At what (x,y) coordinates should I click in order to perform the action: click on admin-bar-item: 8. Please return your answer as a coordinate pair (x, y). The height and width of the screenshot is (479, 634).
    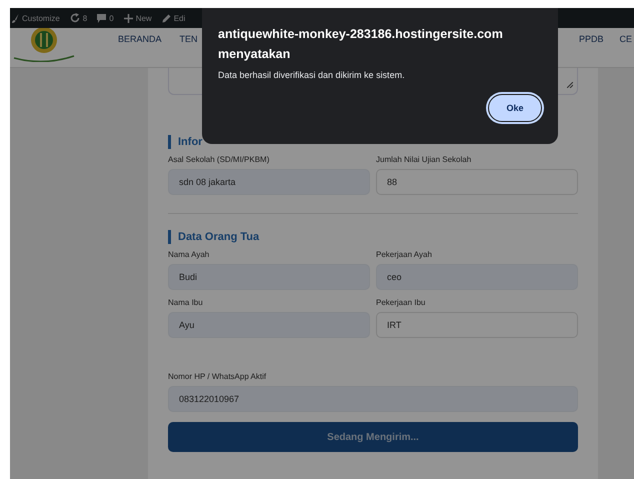
    Looking at the image, I should click on (79, 18).